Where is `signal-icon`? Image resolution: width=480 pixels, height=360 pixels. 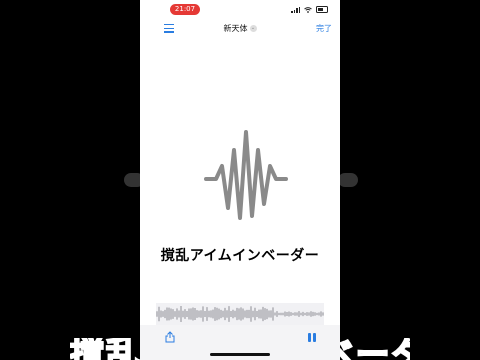 signal-icon is located at coordinates (295, 9).